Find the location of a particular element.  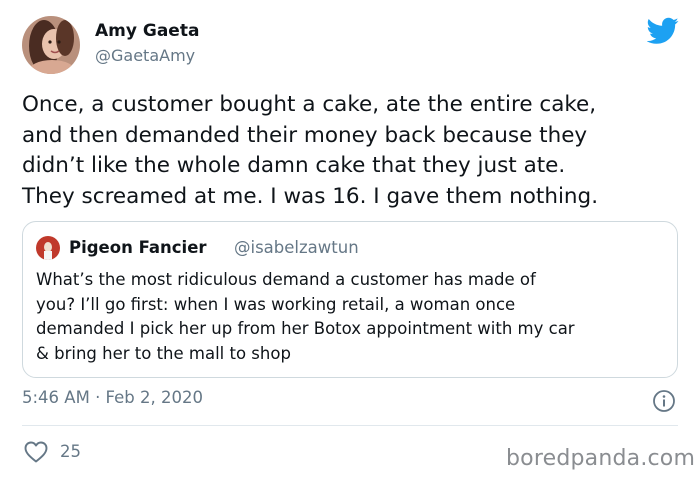

author-handle: @GaetaAmy is located at coordinates (145, 55).